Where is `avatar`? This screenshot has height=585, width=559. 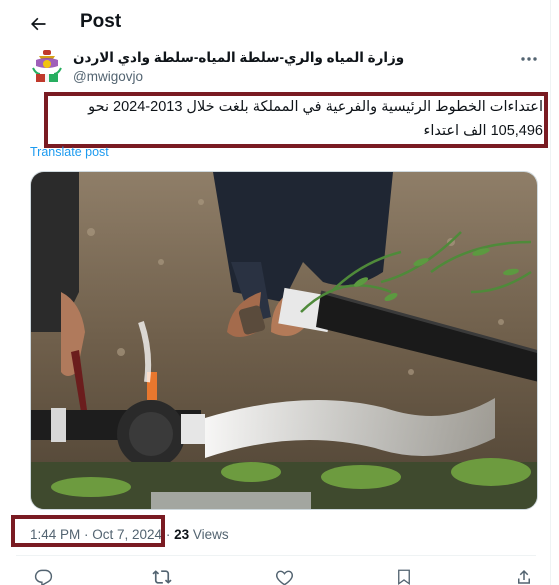
avatar is located at coordinates (47, 66).